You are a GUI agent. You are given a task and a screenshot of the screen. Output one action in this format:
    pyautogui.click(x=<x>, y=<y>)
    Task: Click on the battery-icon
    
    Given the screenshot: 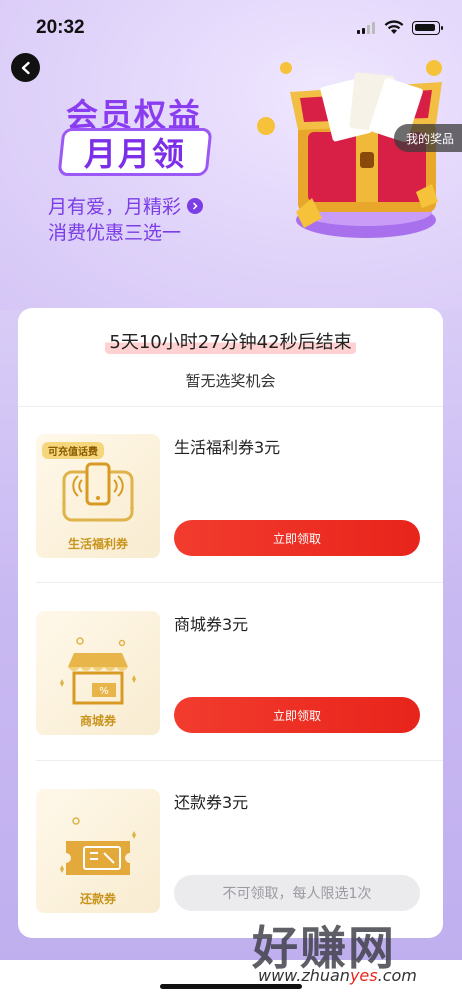 What is the action you would take?
    pyautogui.click(x=427, y=28)
    